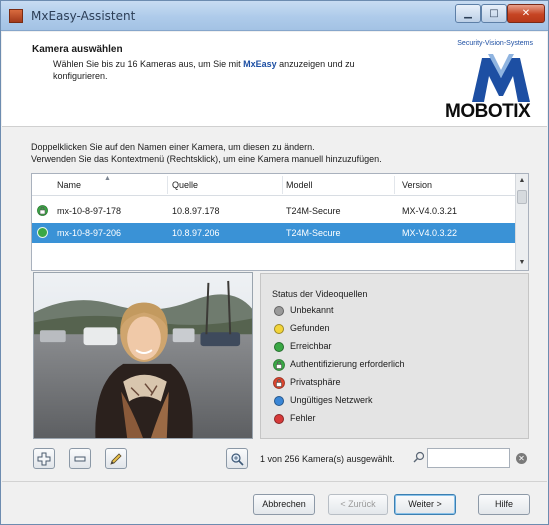 This screenshot has height=525, width=549. Describe the element at coordinates (310, 328) in the screenshot. I see `status-label: Gefunden` at that location.